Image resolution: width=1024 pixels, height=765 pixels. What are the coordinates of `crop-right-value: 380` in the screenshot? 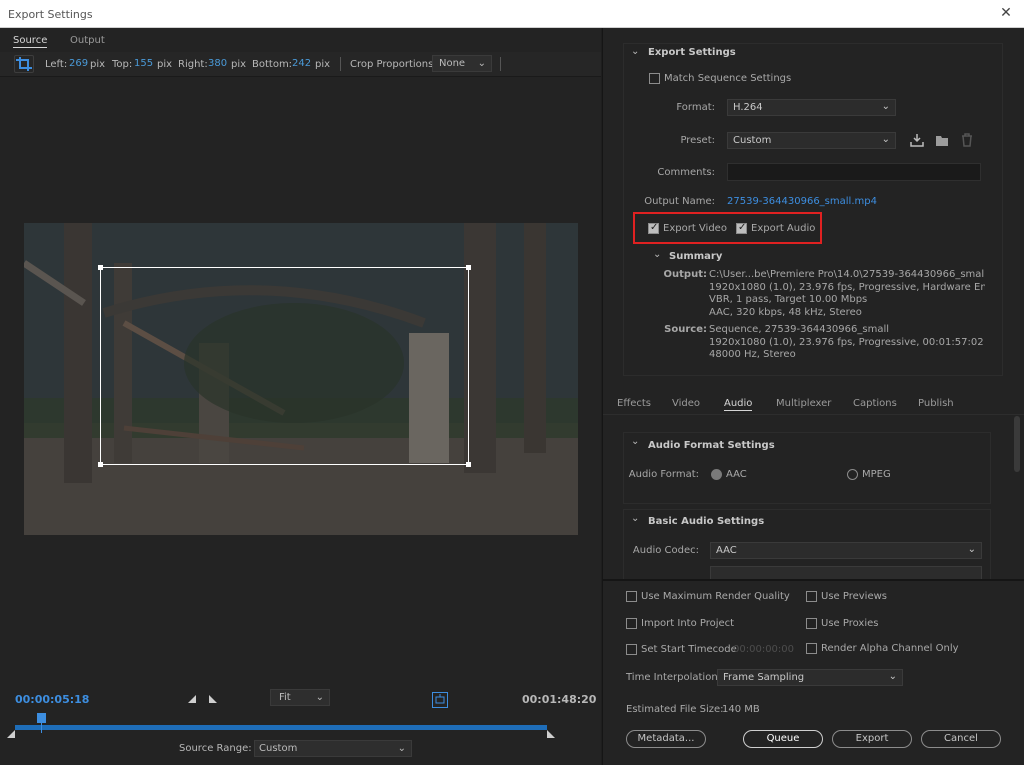 It's located at (217, 63).